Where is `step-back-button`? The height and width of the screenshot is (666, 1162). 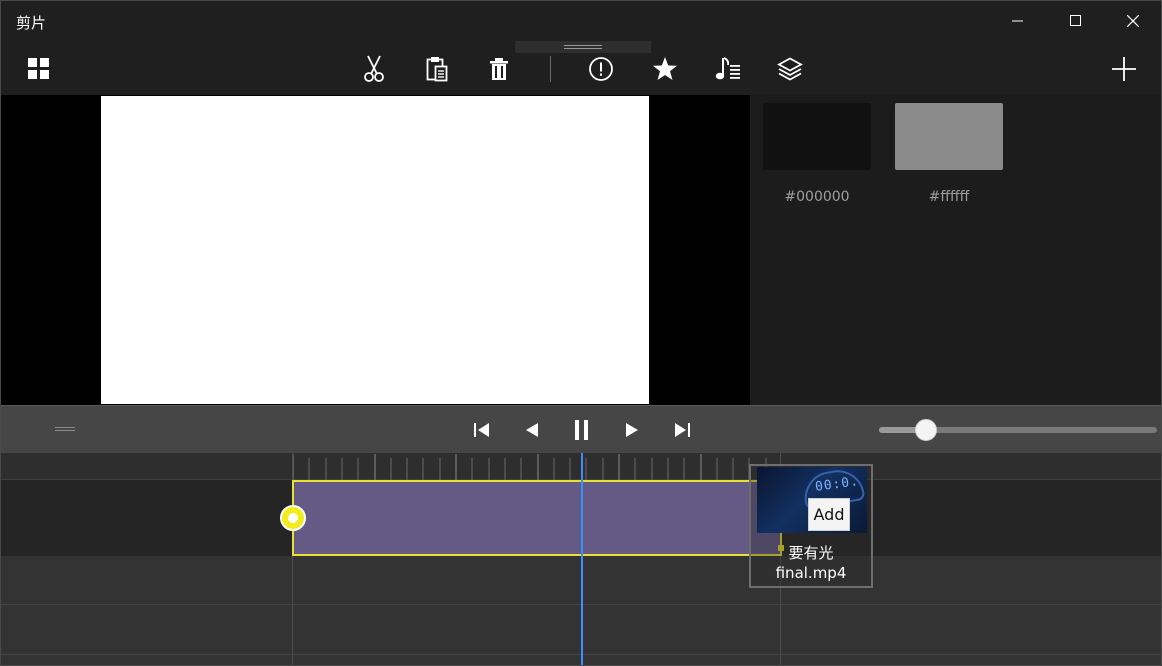
step-back-button is located at coordinates (532, 430).